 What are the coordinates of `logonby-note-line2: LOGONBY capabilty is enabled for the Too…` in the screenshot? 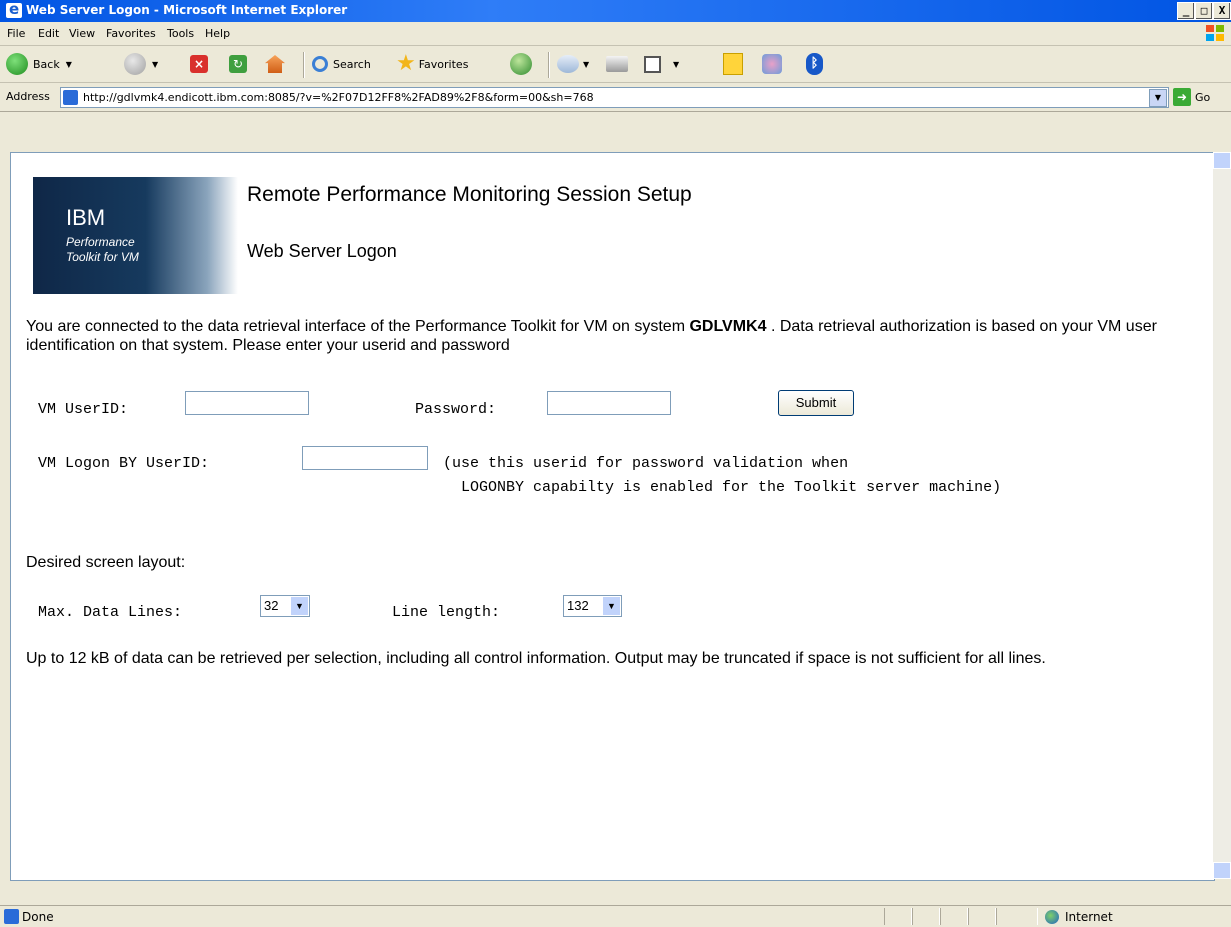 It's located at (731, 487).